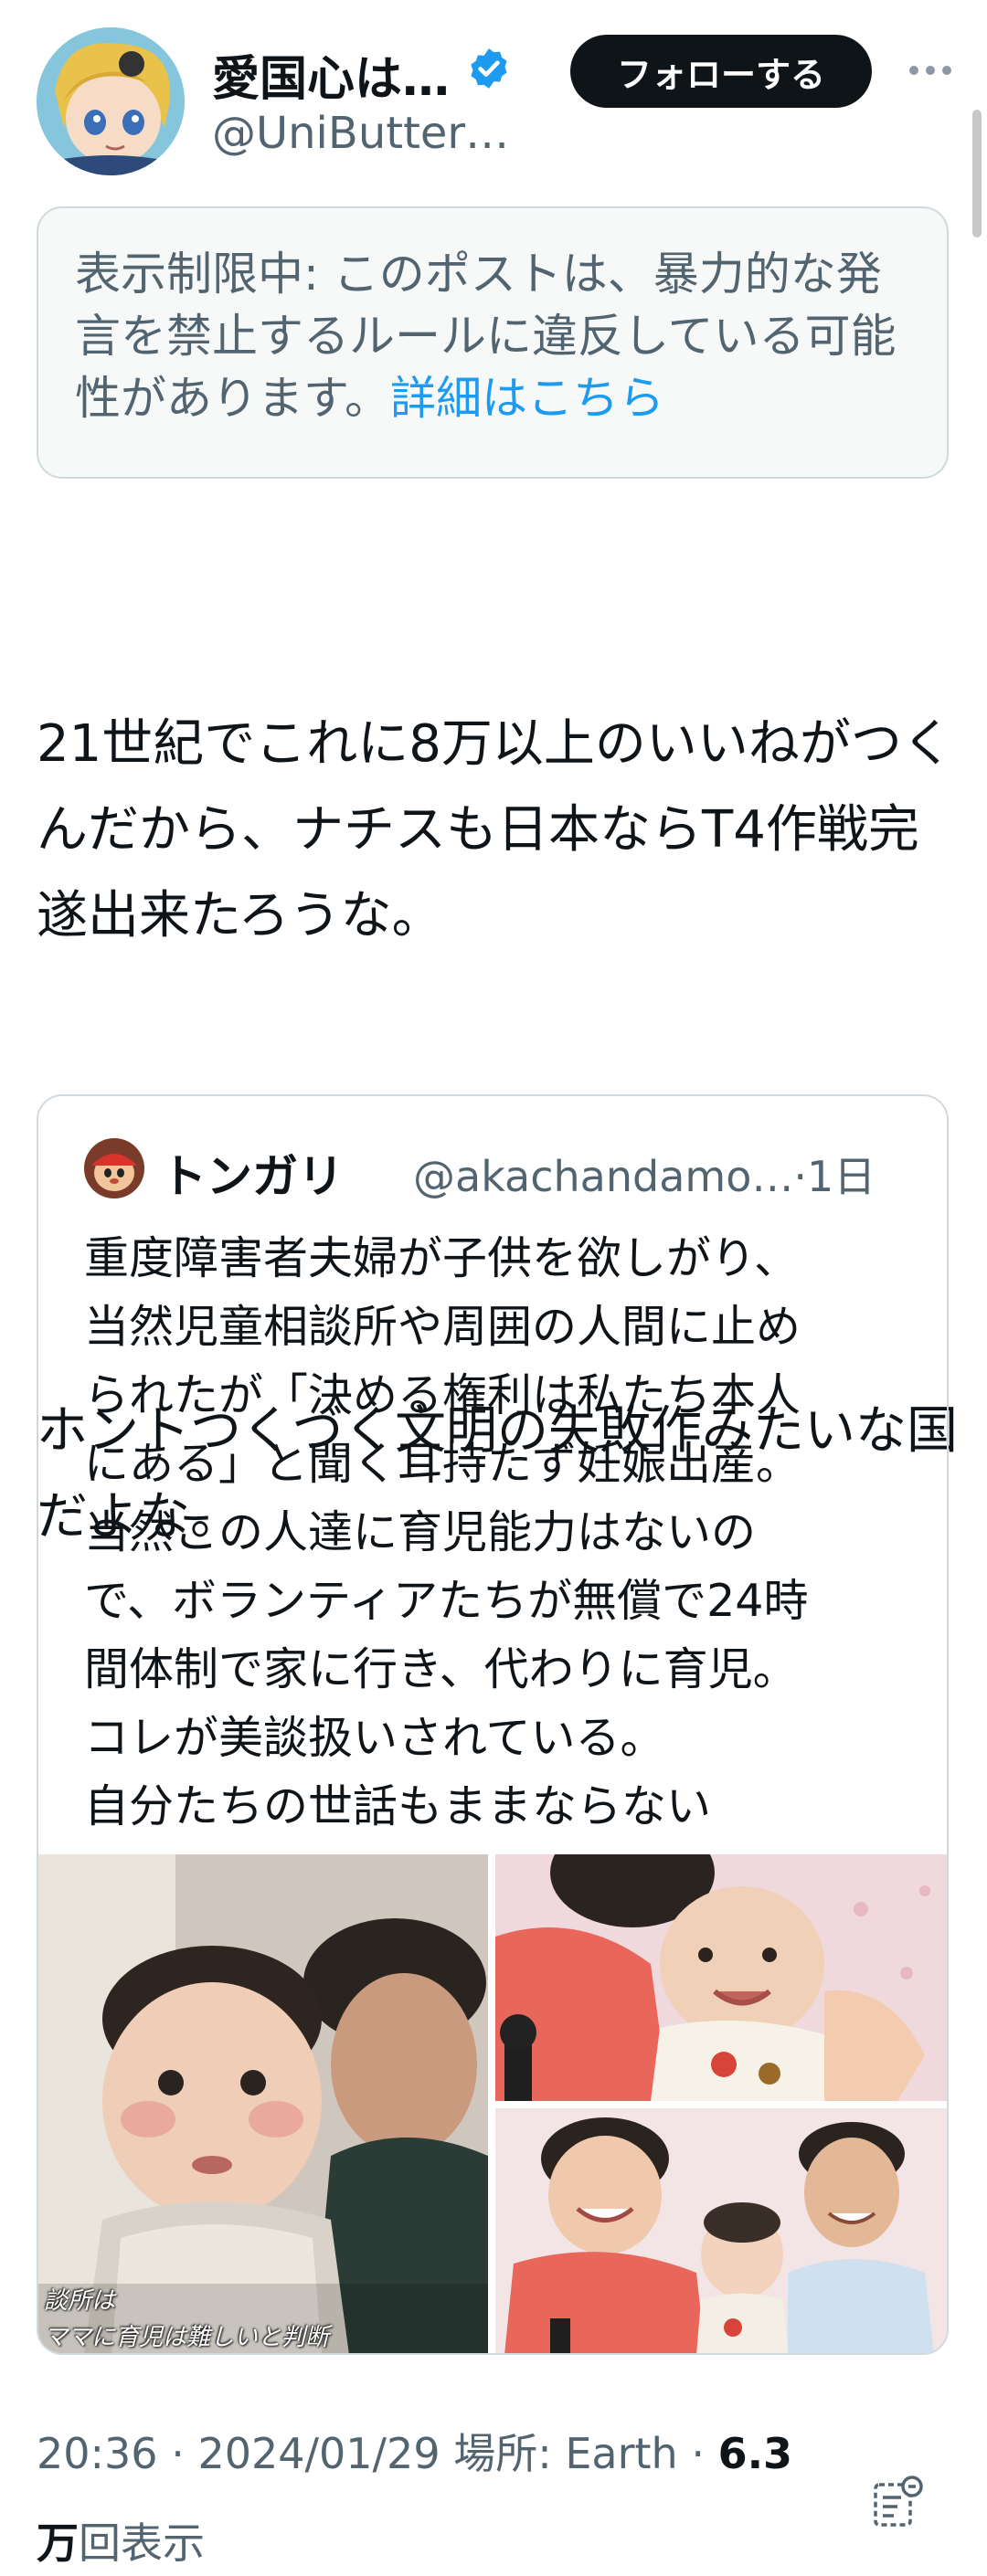 Image resolution: width=987 pixels, height=2576 pixels. Describe the element at coordinates (493, 96) in the screenshot. I see `post-header: 愛国心は… @UniButter… フォローする` at that location.